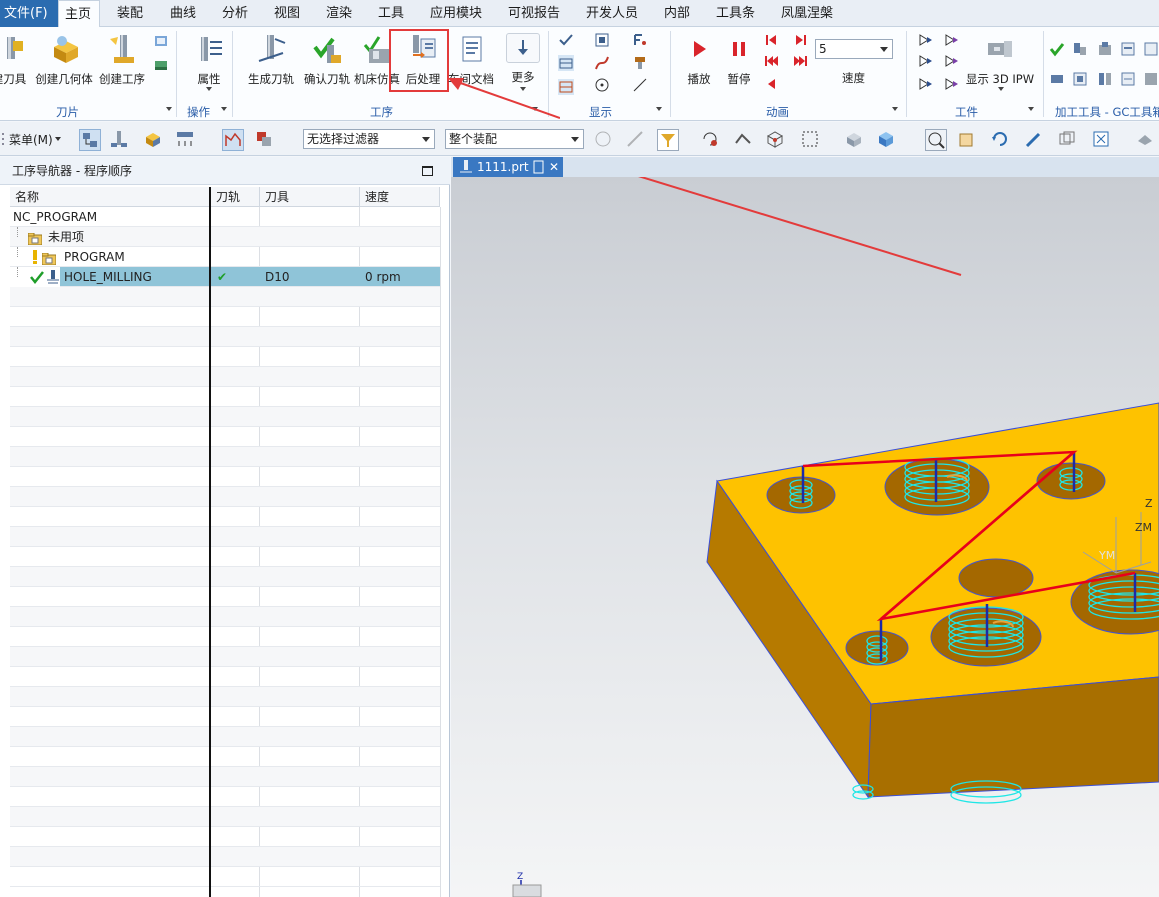  What do you see at coordinates (210, 542) in the screenshot?
I see `column-splitter` at bounding box center [210, 542].